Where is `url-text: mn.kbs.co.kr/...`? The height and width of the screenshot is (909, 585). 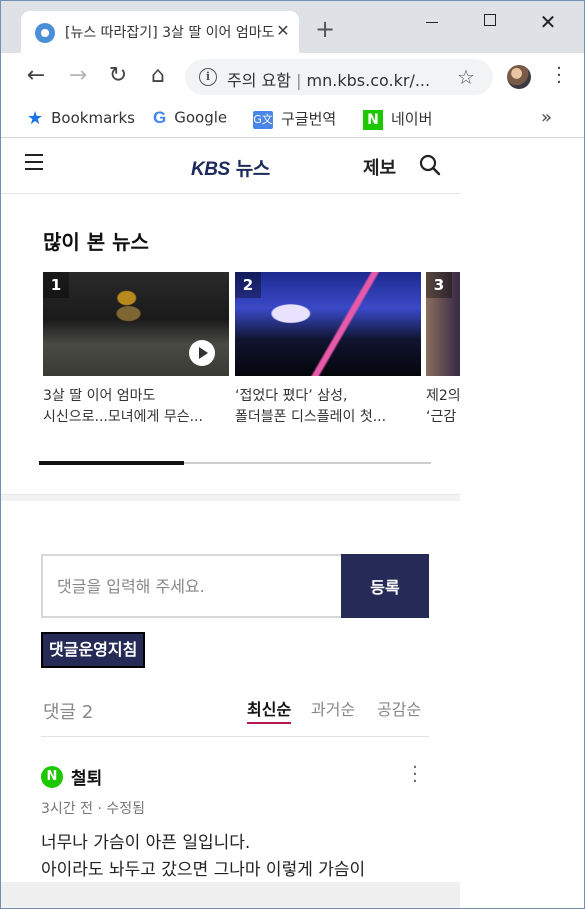 url-text: mn.kbs.co.kr/... is located at coordinates (368, 80).